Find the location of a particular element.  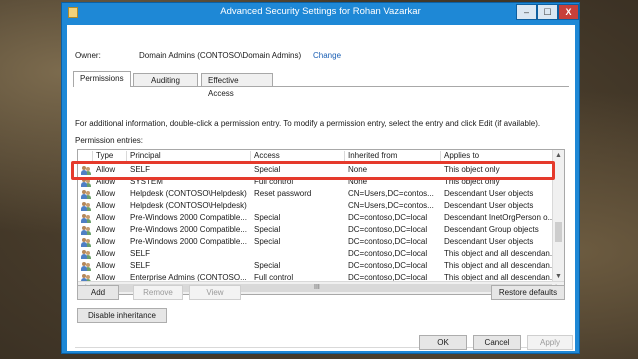

cell-applies: Descendant Group objects is located at coordinates (491, 229).